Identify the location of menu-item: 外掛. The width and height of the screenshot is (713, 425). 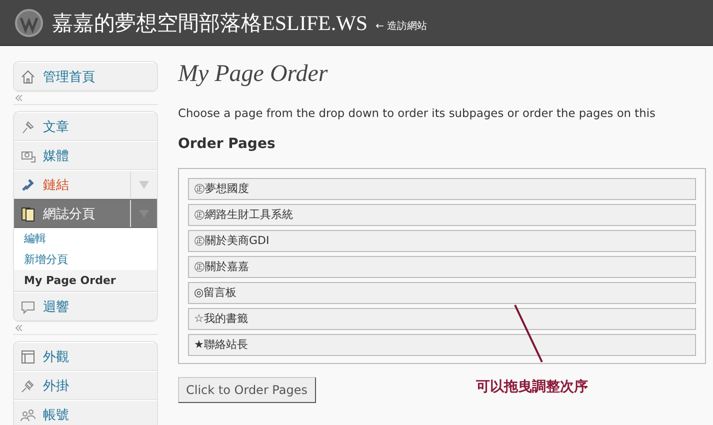
(85, 385).